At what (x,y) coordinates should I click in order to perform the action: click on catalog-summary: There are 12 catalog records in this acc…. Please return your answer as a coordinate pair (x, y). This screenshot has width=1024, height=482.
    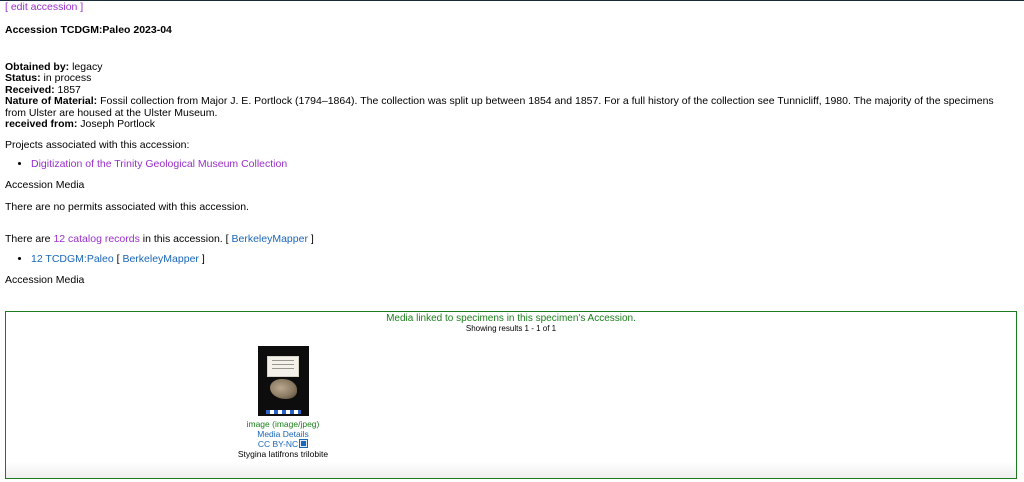
    Looking at the image, I should click on (511, 239).